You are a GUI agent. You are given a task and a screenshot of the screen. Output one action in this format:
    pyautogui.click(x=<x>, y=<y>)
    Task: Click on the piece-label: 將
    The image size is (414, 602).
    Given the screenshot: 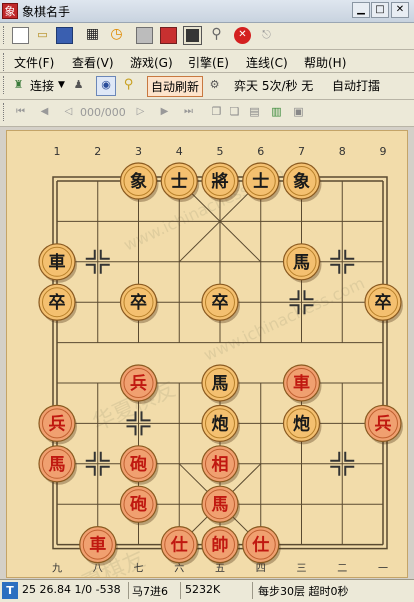 What is the action you would take?
    pyautogui.click(x=220, y=181)
    